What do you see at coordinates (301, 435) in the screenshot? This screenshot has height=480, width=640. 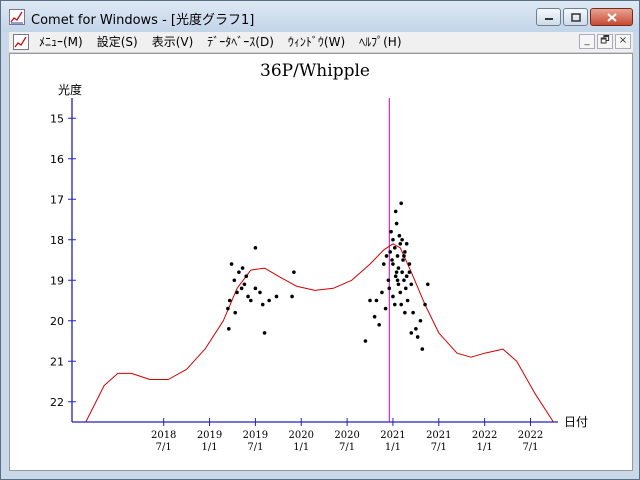 I see `x-tick-year-label: 2020` at bounding box center [301, 435].